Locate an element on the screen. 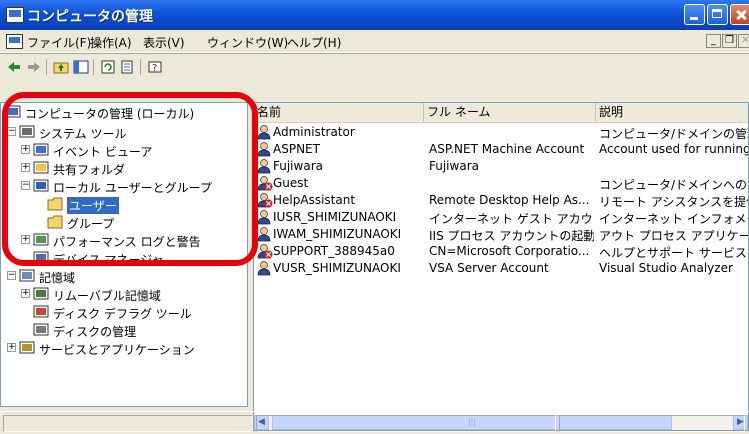 The height and width of the screenshot is (434, 749). user-name-cell: SUPPORT_388945a0 is located at coordinates (334, 251).